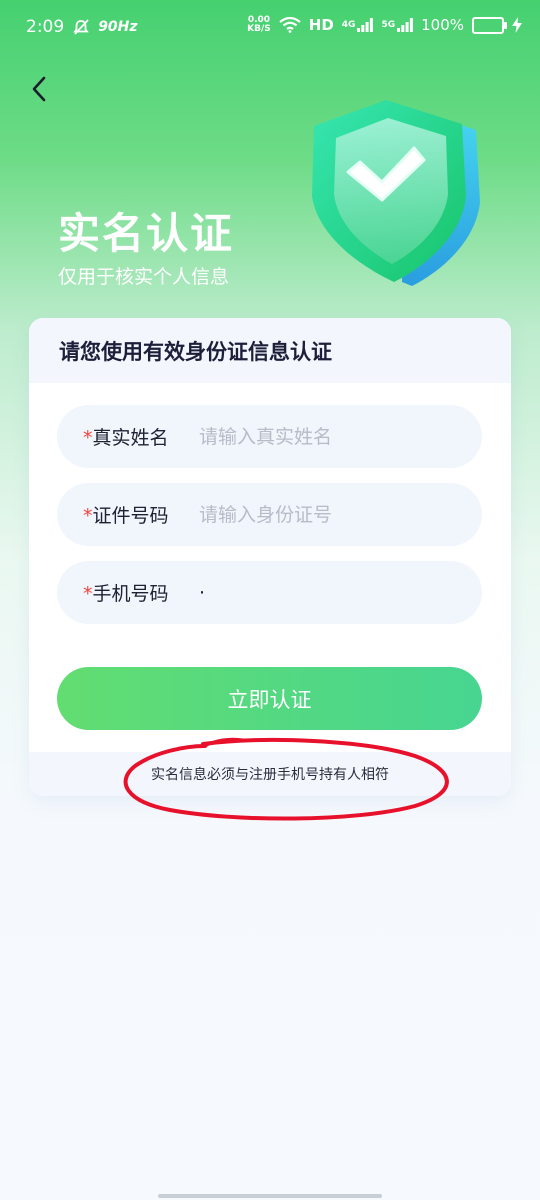 This screenshot has height=1200, width=540. What do you see at coordinates (118, 27) in the screenshot?
I see `refresh-rate: 90Hz` at bounding box center [118, 27].